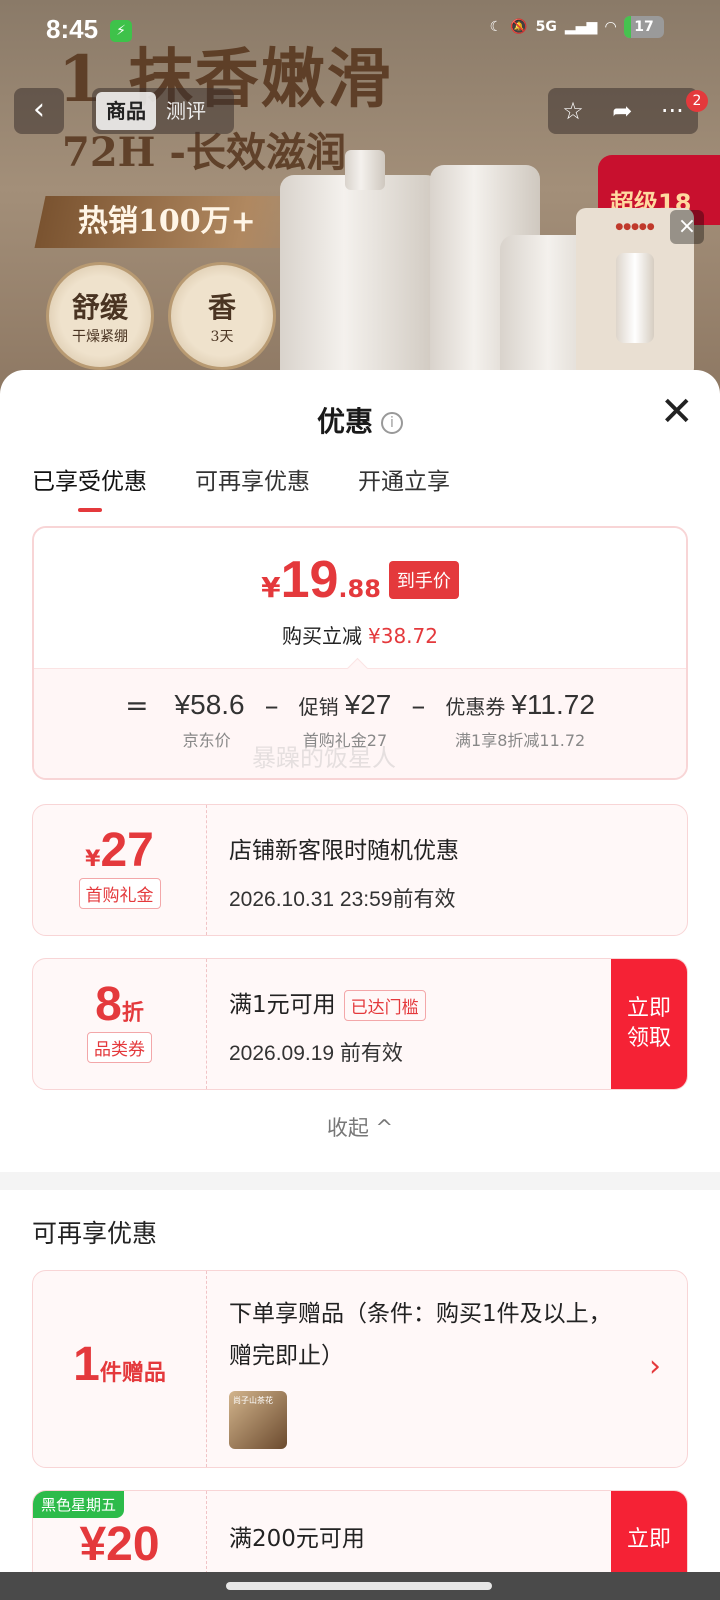  What do you see at coordinates (359, 589) in the screenshot?
I see `price-decimal: .88` at bounding box center [359, 589].